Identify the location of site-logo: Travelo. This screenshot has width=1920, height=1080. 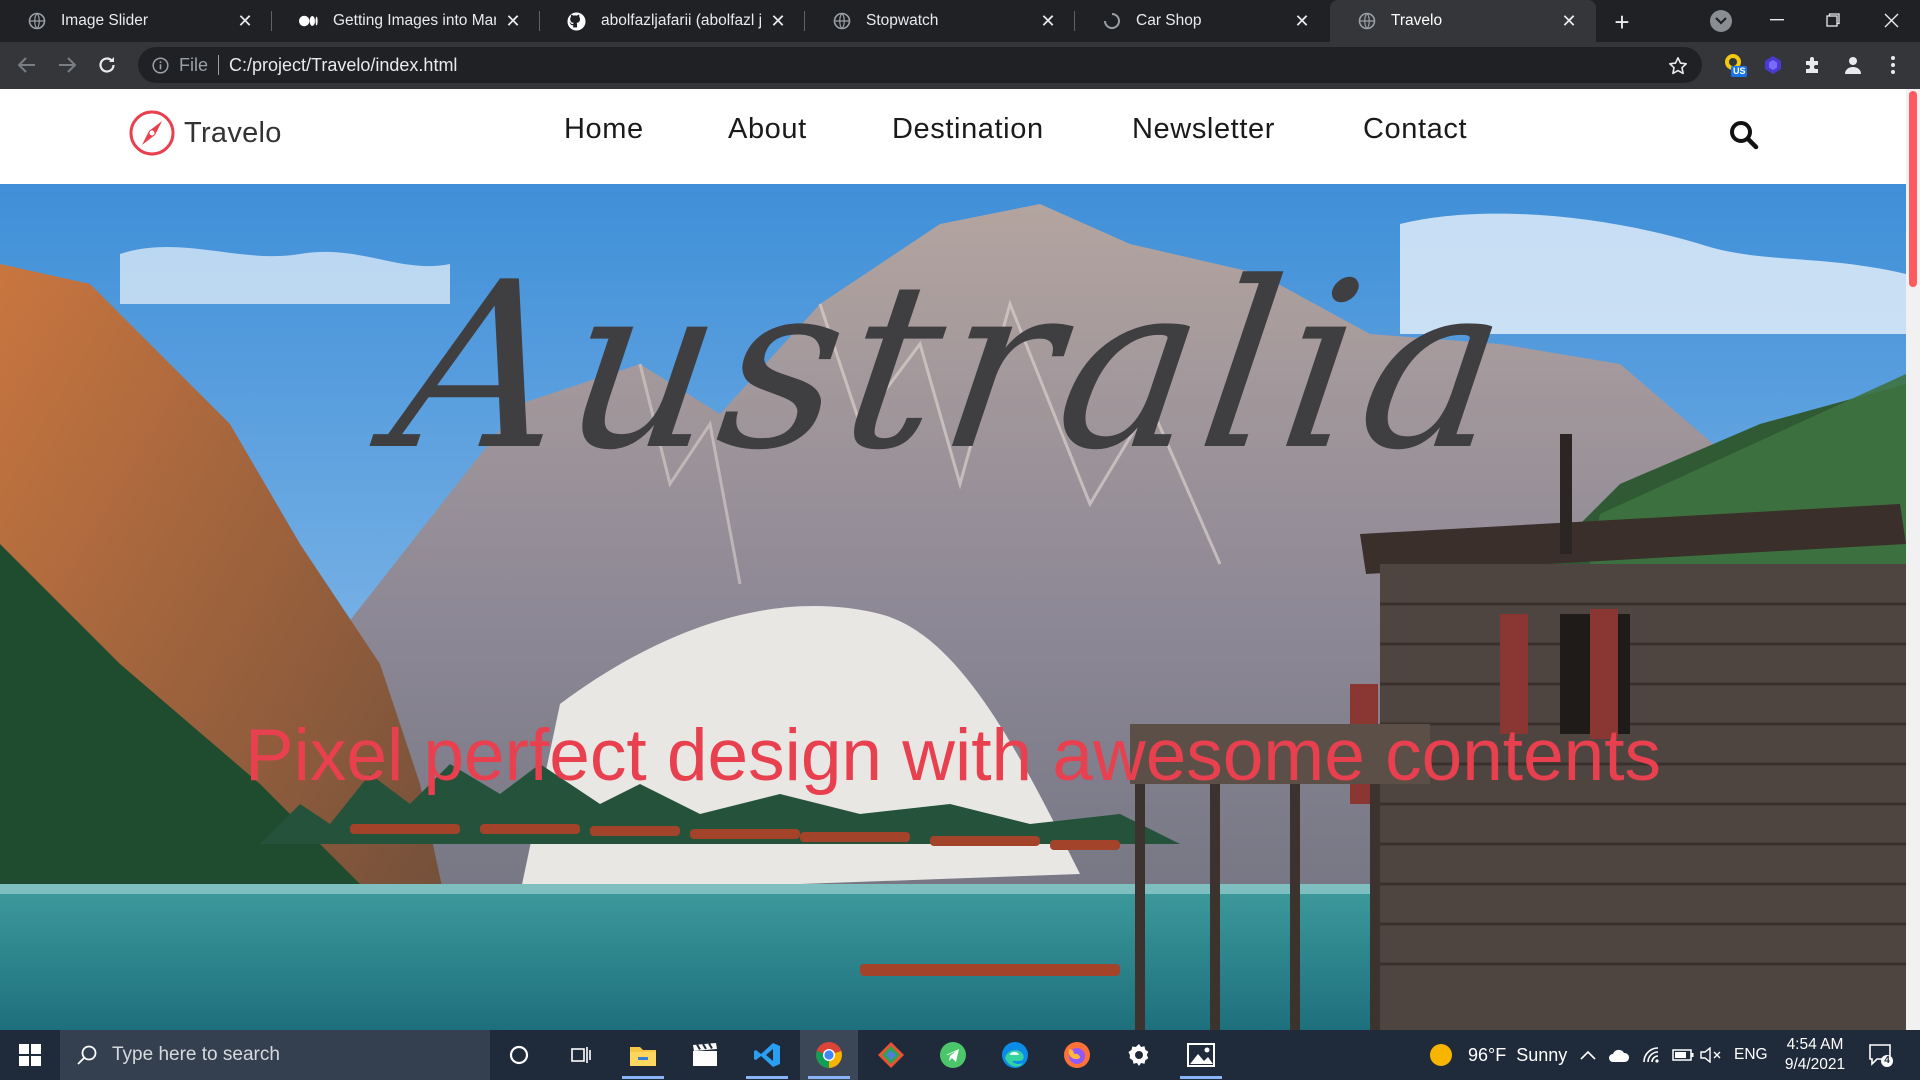
(205, 133).